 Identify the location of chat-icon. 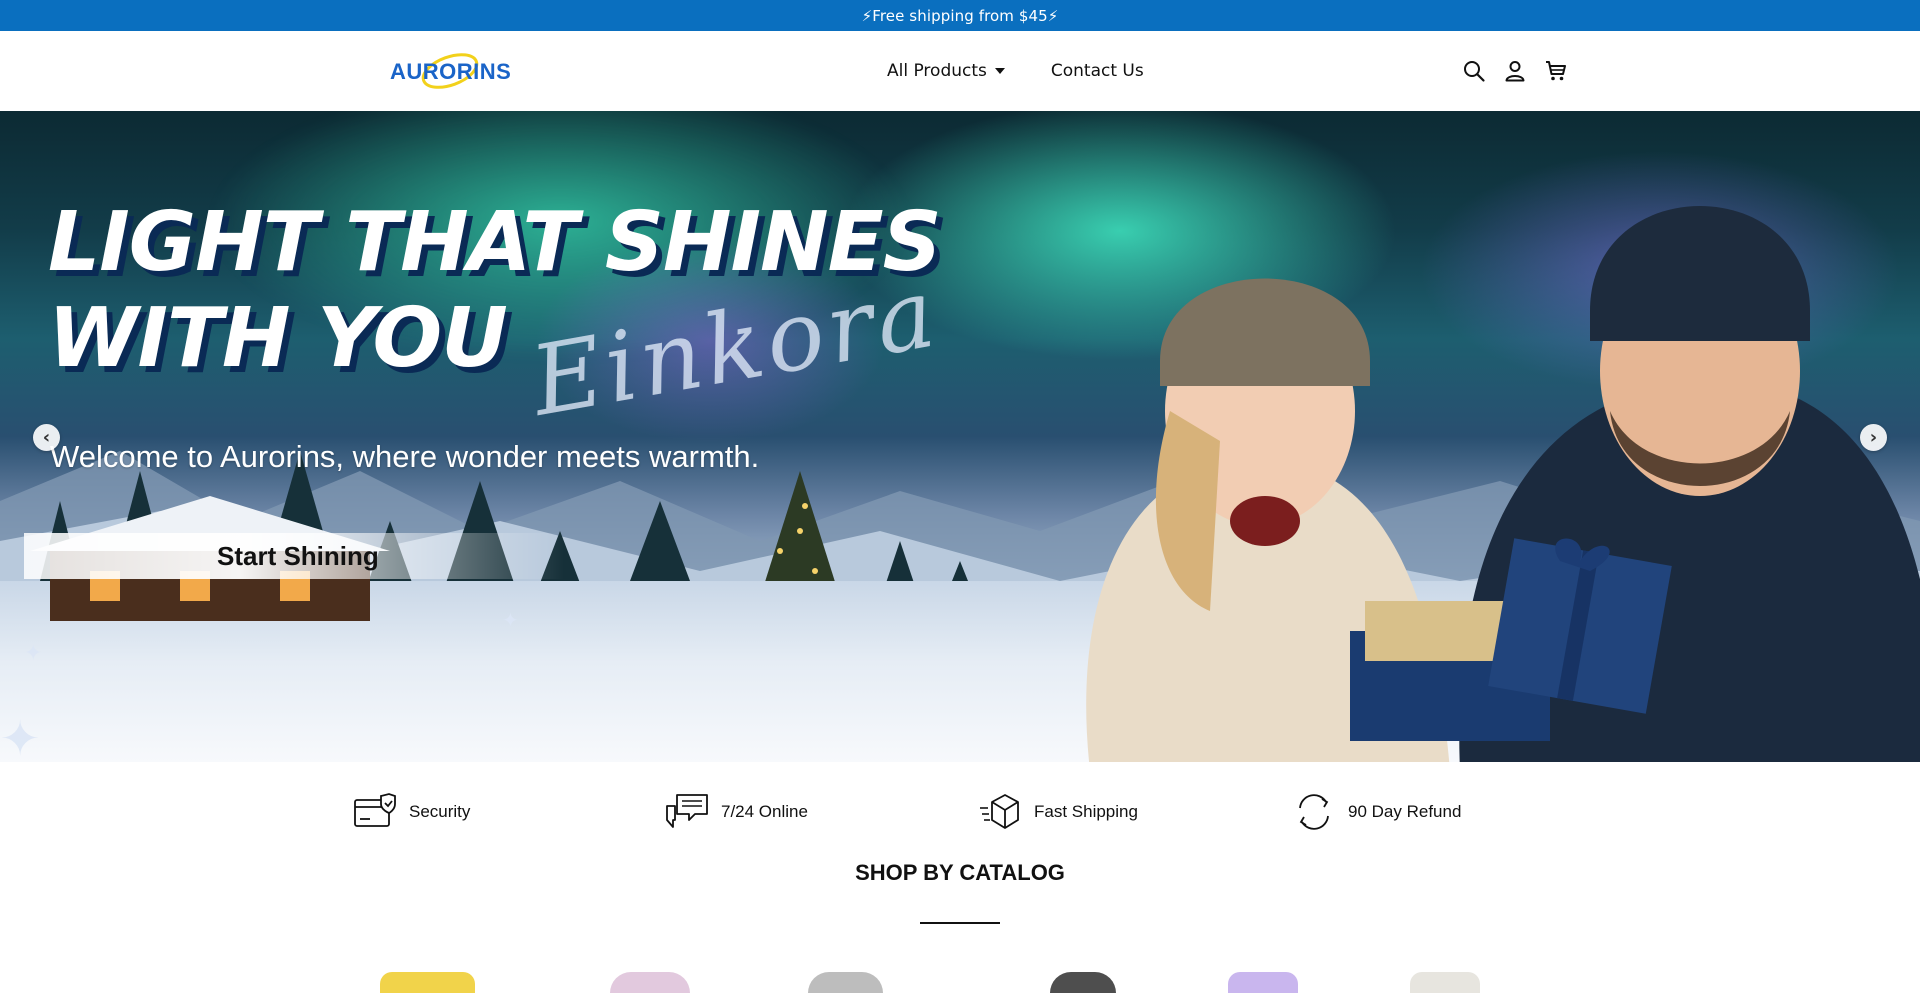
(687, 811).